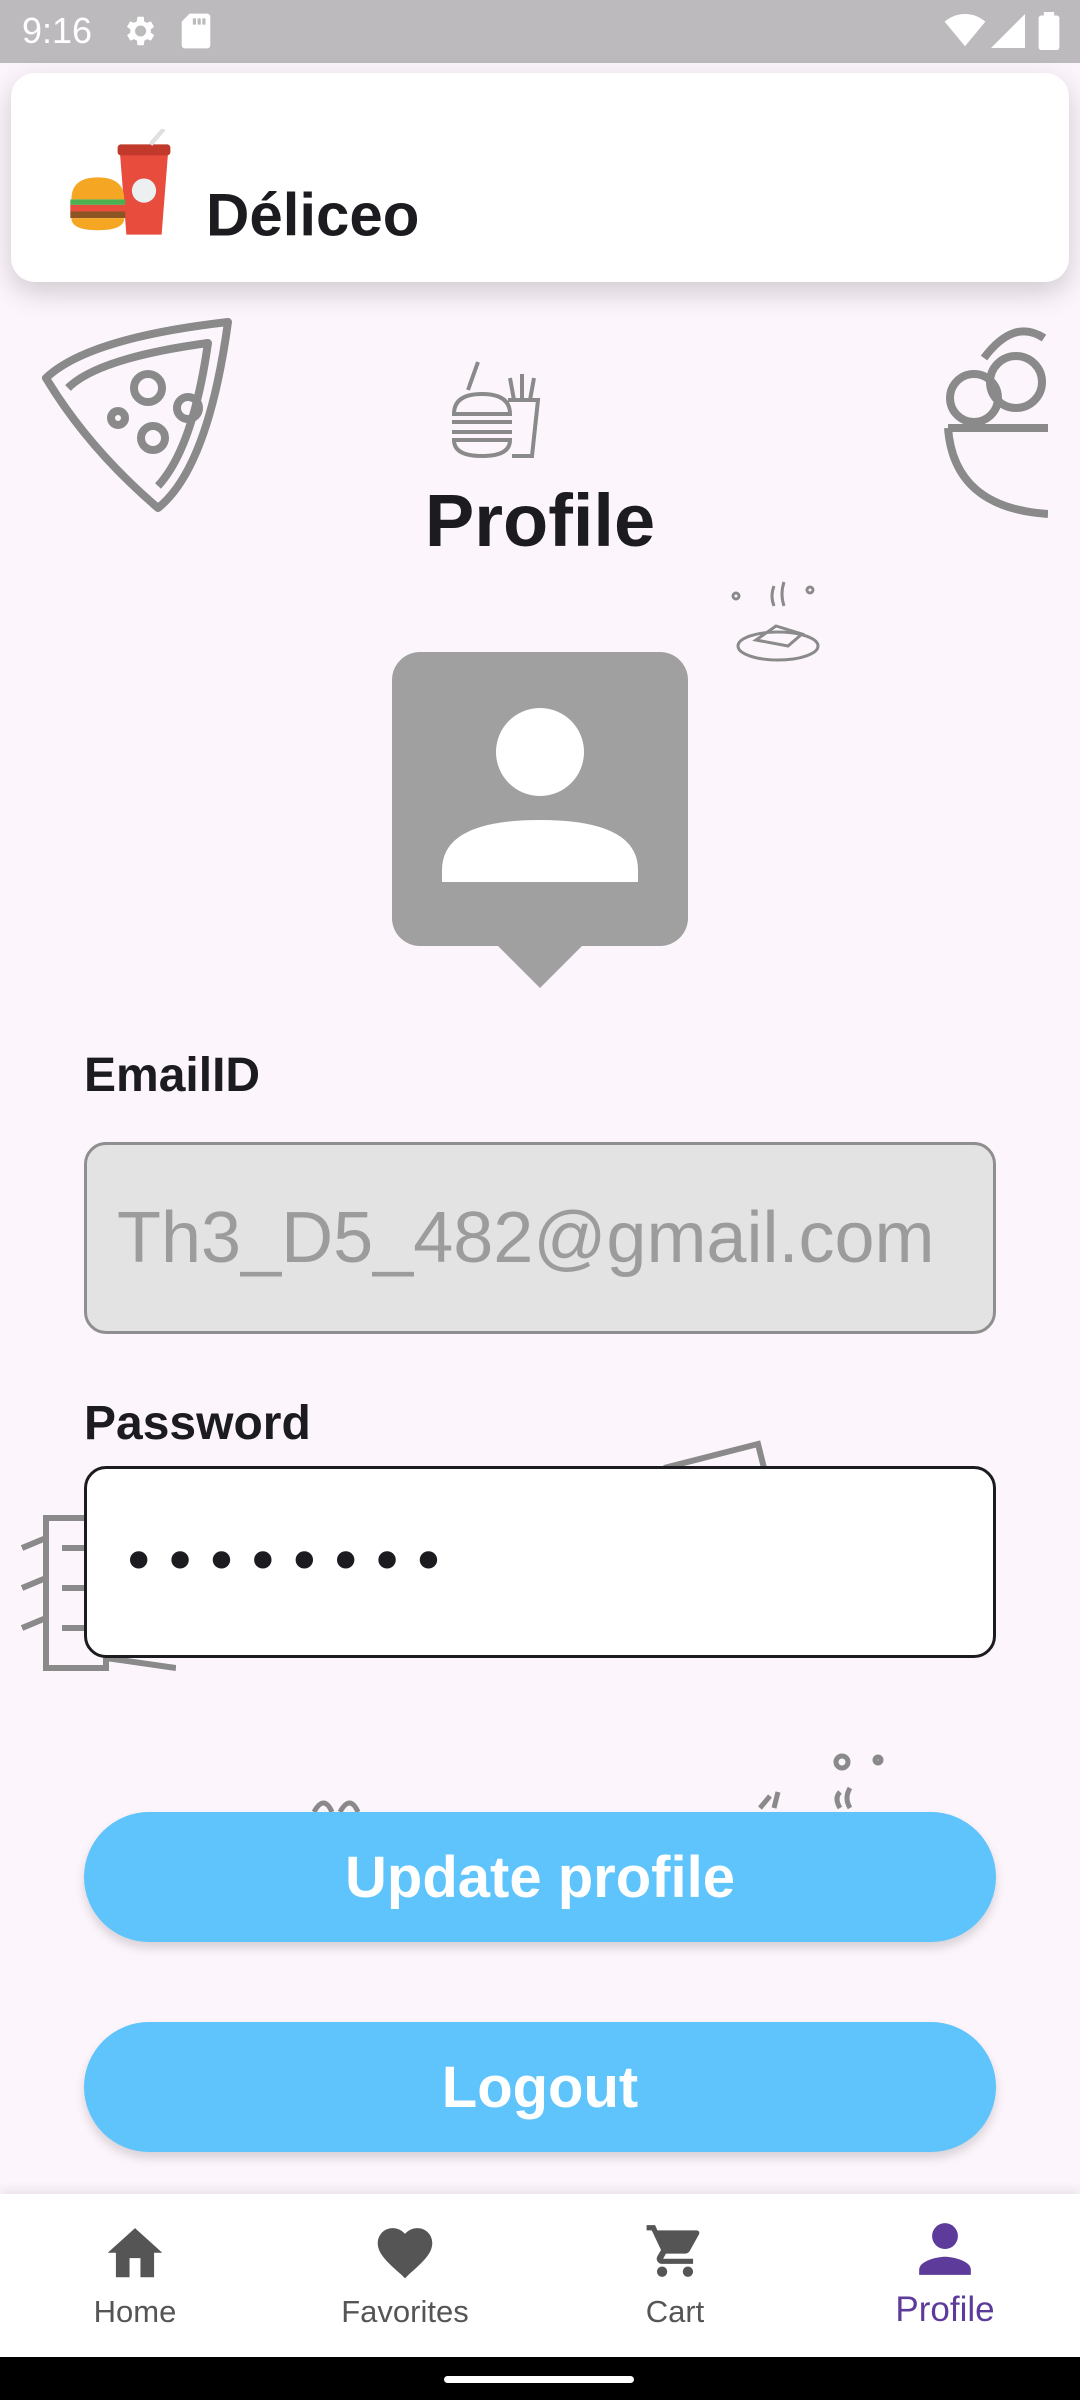  Describe the element at coordinates (673, 2251) in the screenshot. I see `cart-icon` at that location.